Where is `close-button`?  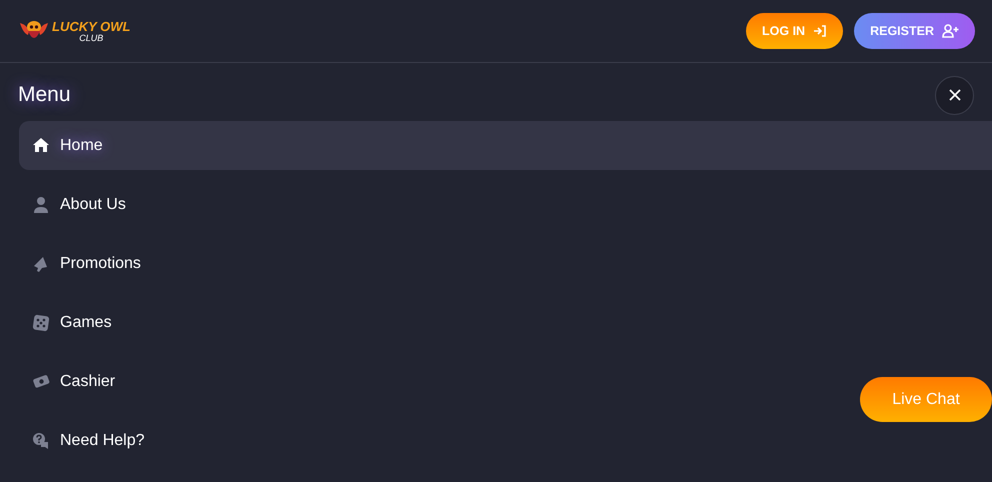 close-button is located at coordinates (954, 95).